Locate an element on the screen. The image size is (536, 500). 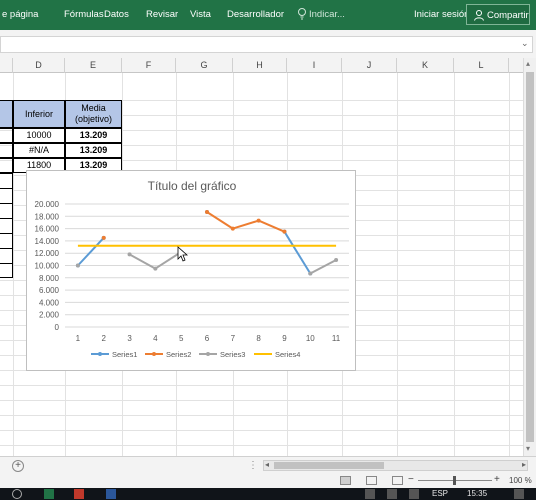
scroll-down-icon: ▾ is located at coordinates (528, 448).